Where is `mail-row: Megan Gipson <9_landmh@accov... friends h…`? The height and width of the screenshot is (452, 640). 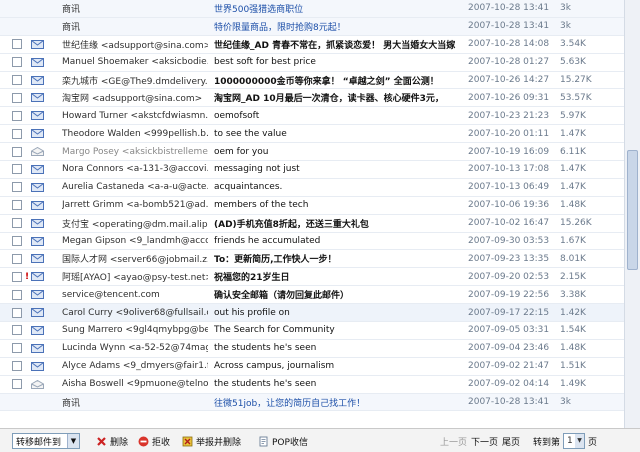
mail-row: Megan Gipson <9_landmh@accov... friends h… is located at coordinates (312, 242).